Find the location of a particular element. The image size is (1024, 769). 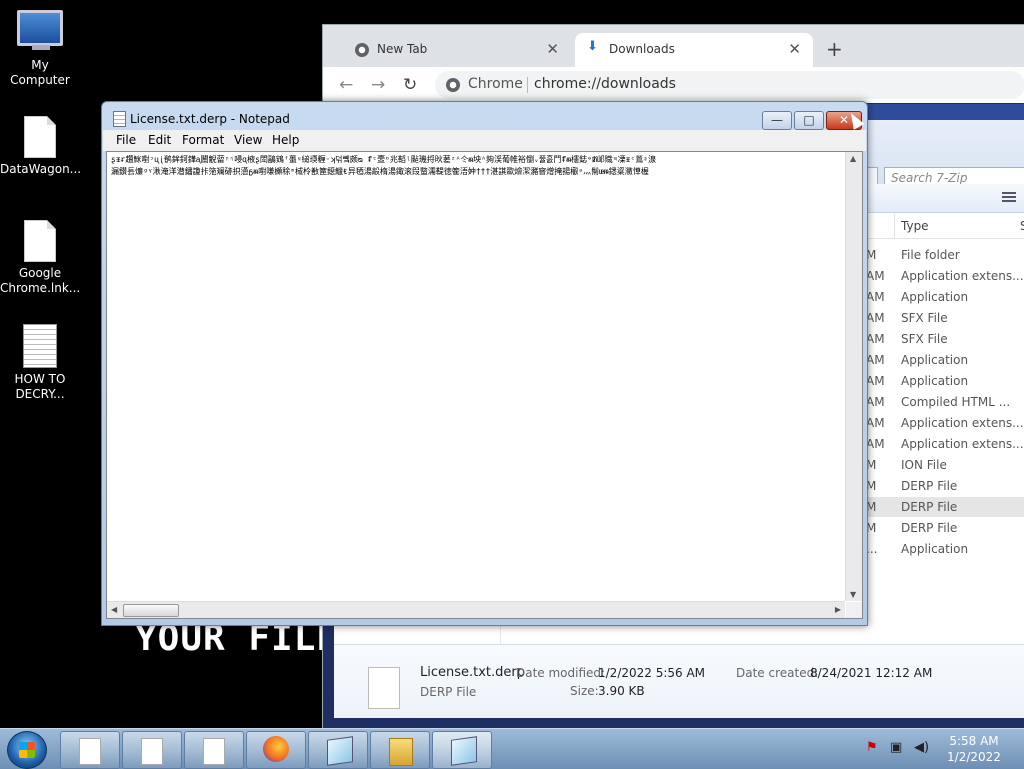

tab-strip: New Tab ✕ ⬇ Downloads ✕ + is located at coordinates (673, 46).